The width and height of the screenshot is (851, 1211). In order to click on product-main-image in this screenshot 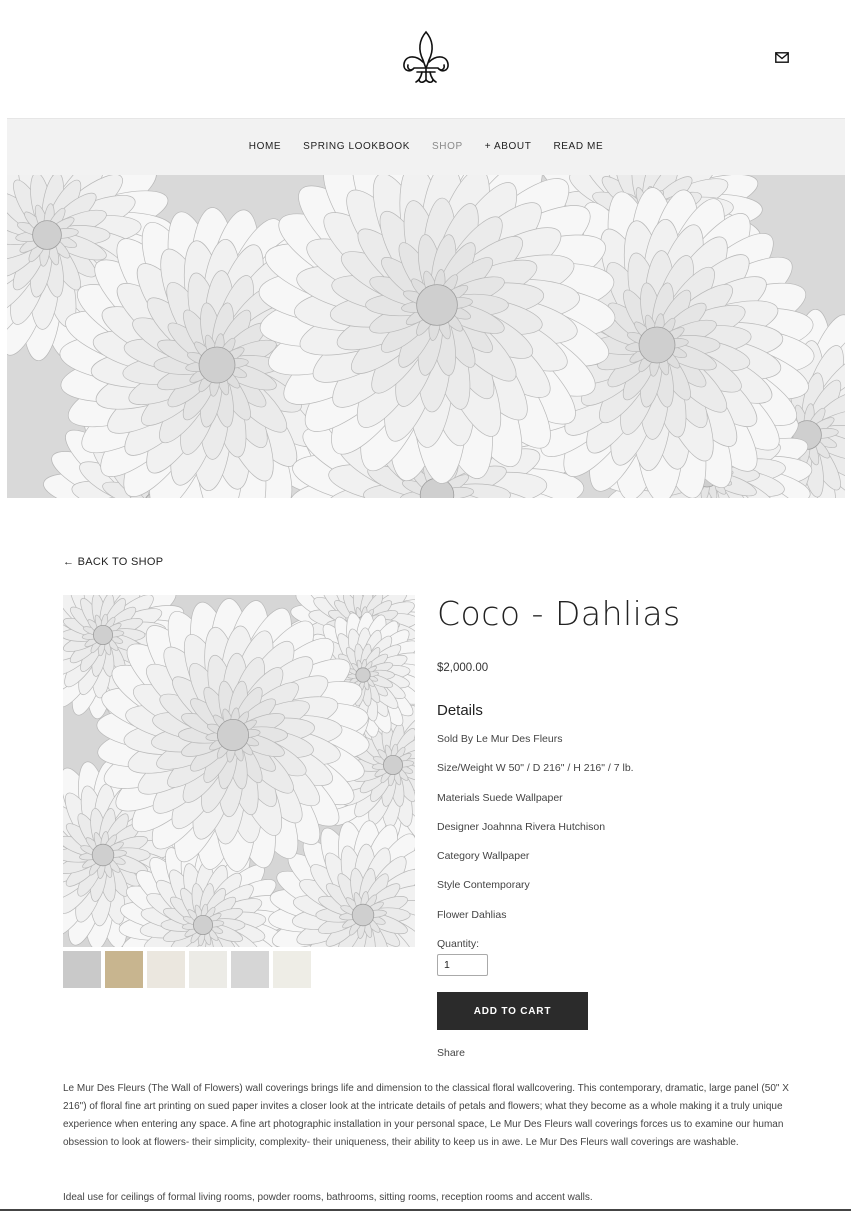, I will do `click(239, 771)`.